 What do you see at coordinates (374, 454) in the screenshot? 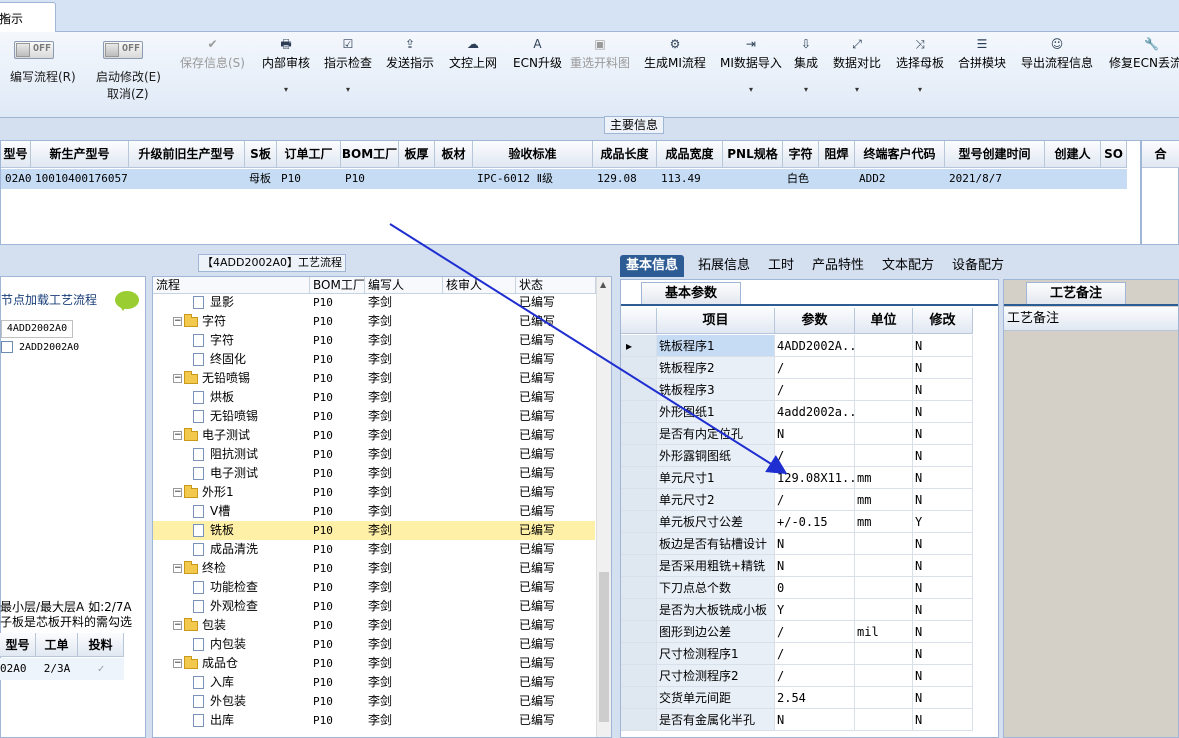
I see `process-row: 阻抗测试 P10 李剑 已编写` at bounding box center [374, 454].